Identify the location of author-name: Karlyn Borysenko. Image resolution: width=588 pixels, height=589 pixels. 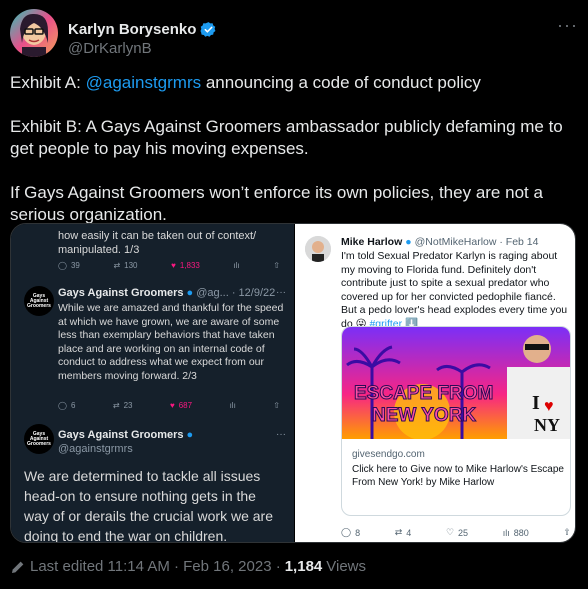
(132, 29).